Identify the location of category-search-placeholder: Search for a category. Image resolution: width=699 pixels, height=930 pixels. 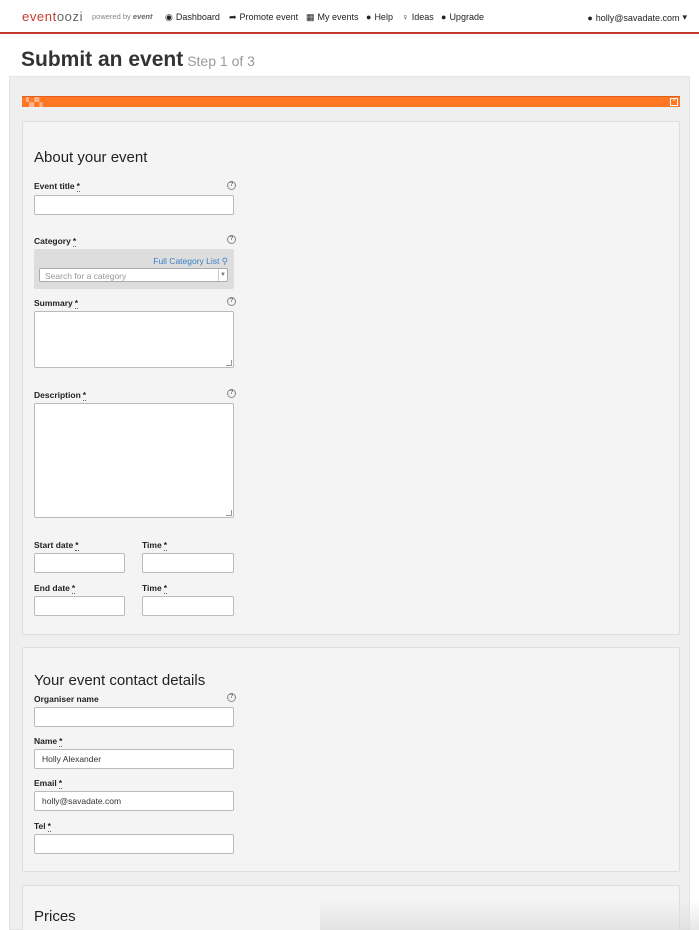
(86, 276).